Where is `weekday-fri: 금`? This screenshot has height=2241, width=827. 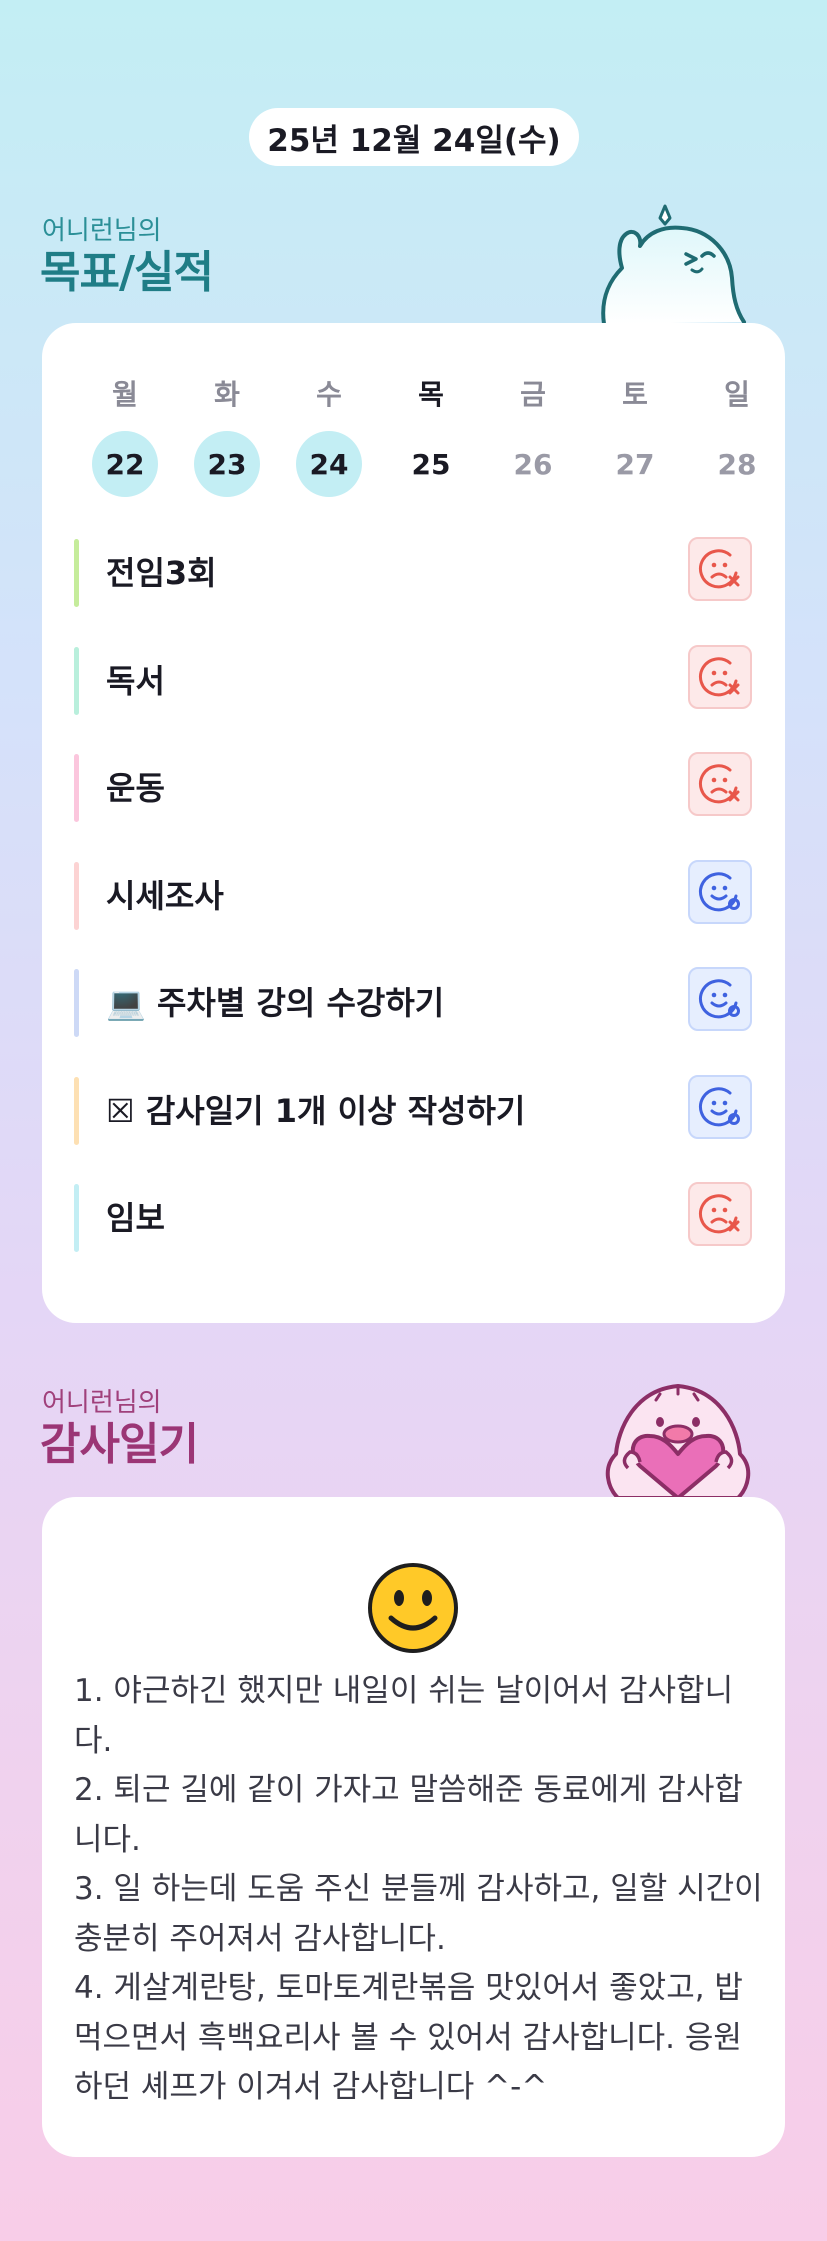 weekday-fri: 금 is located at coordinates (533, 394).